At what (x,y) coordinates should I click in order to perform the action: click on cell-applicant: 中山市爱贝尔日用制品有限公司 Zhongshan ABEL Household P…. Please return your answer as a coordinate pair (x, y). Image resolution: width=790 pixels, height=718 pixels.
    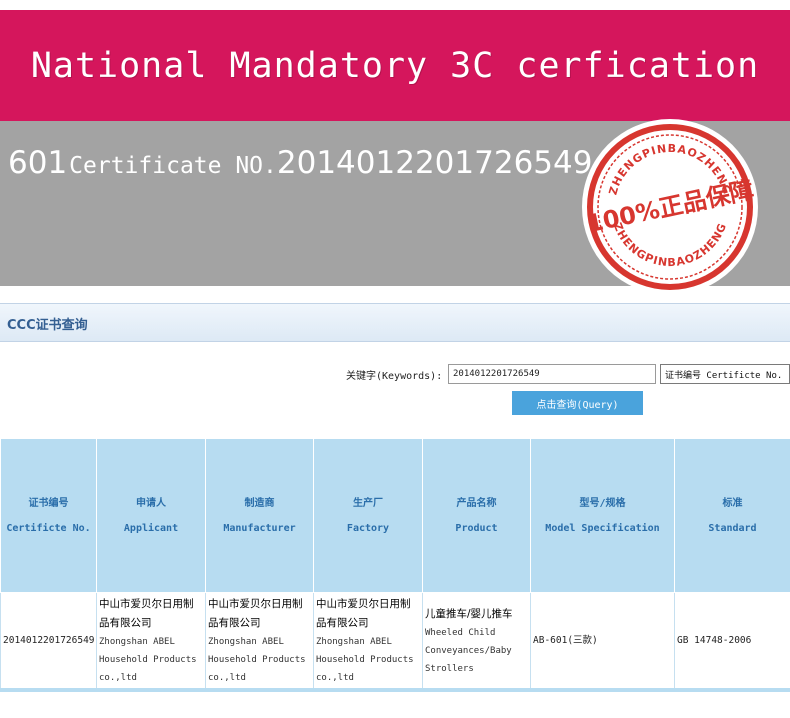
    Looking at the image, I should click on (151, 641).